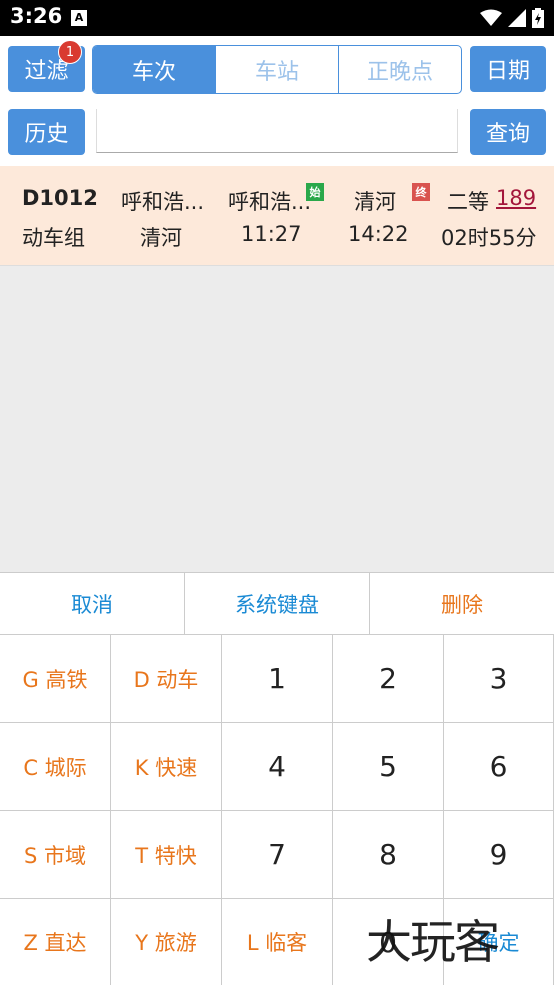  I want to click on battery-icon, so click(538, 18).